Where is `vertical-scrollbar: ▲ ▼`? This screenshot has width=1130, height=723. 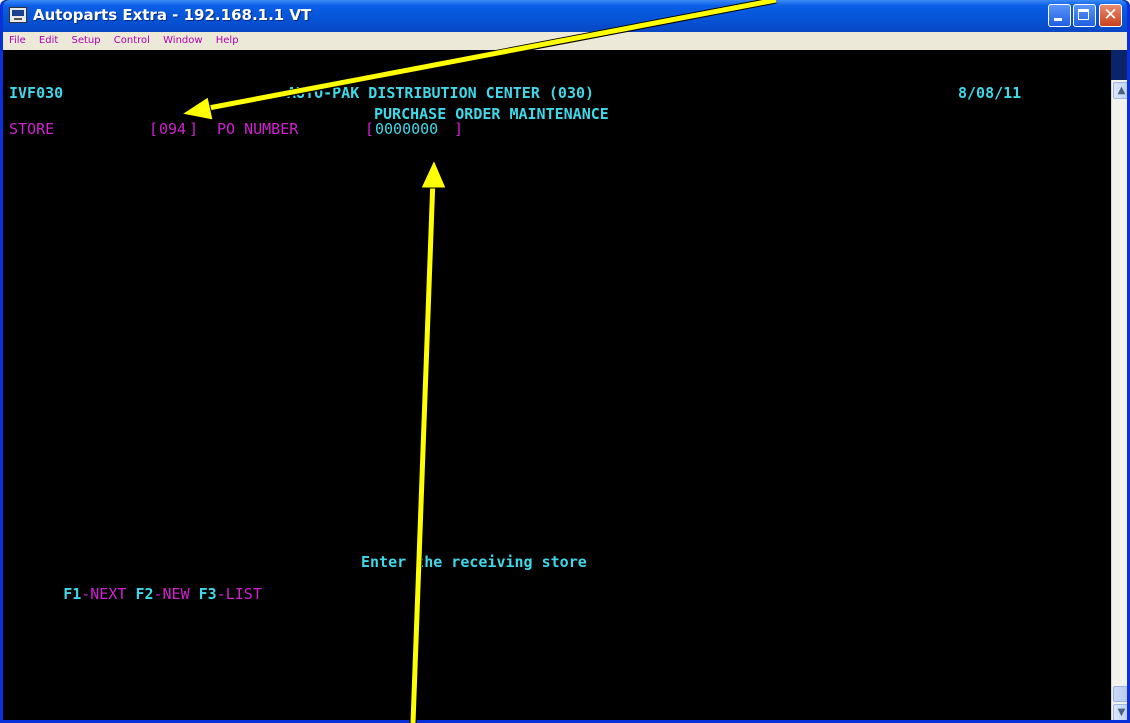 vertical-scrollbar: ▲ ▼ is located at coordinates (1119, 400).